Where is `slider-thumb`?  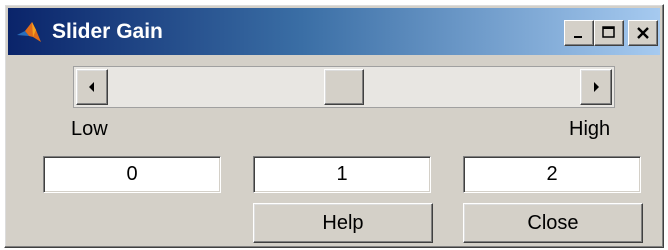
slider-thumb is located at coordinates (344, 87).